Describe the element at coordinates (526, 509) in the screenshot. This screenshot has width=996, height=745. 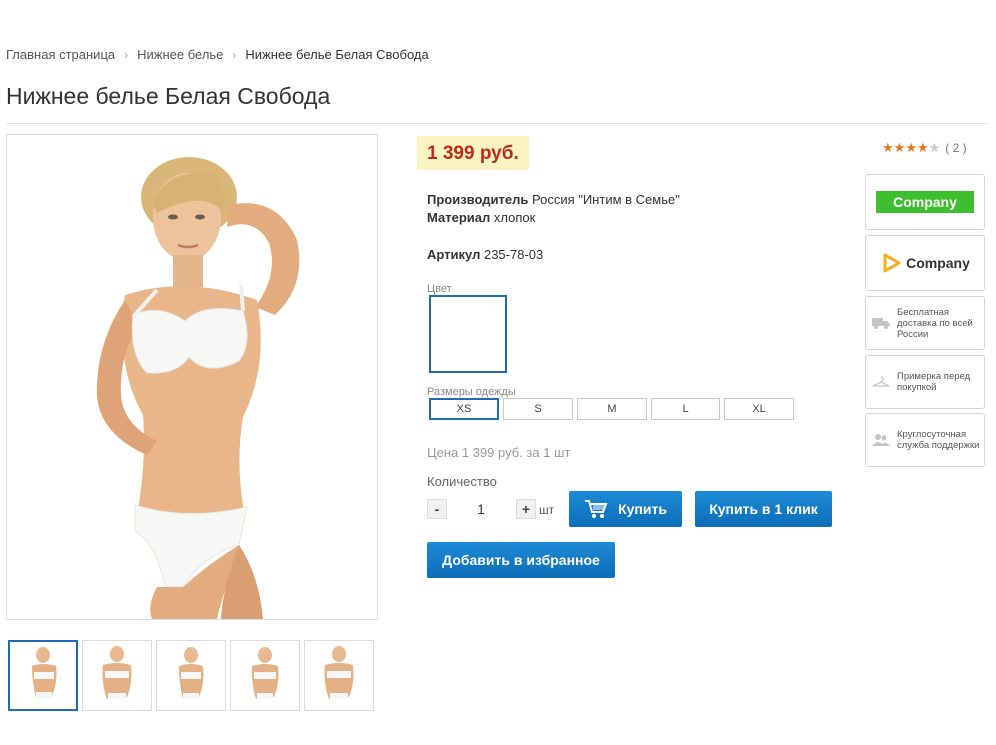
I see `quantity-increase-button: +` at that location.